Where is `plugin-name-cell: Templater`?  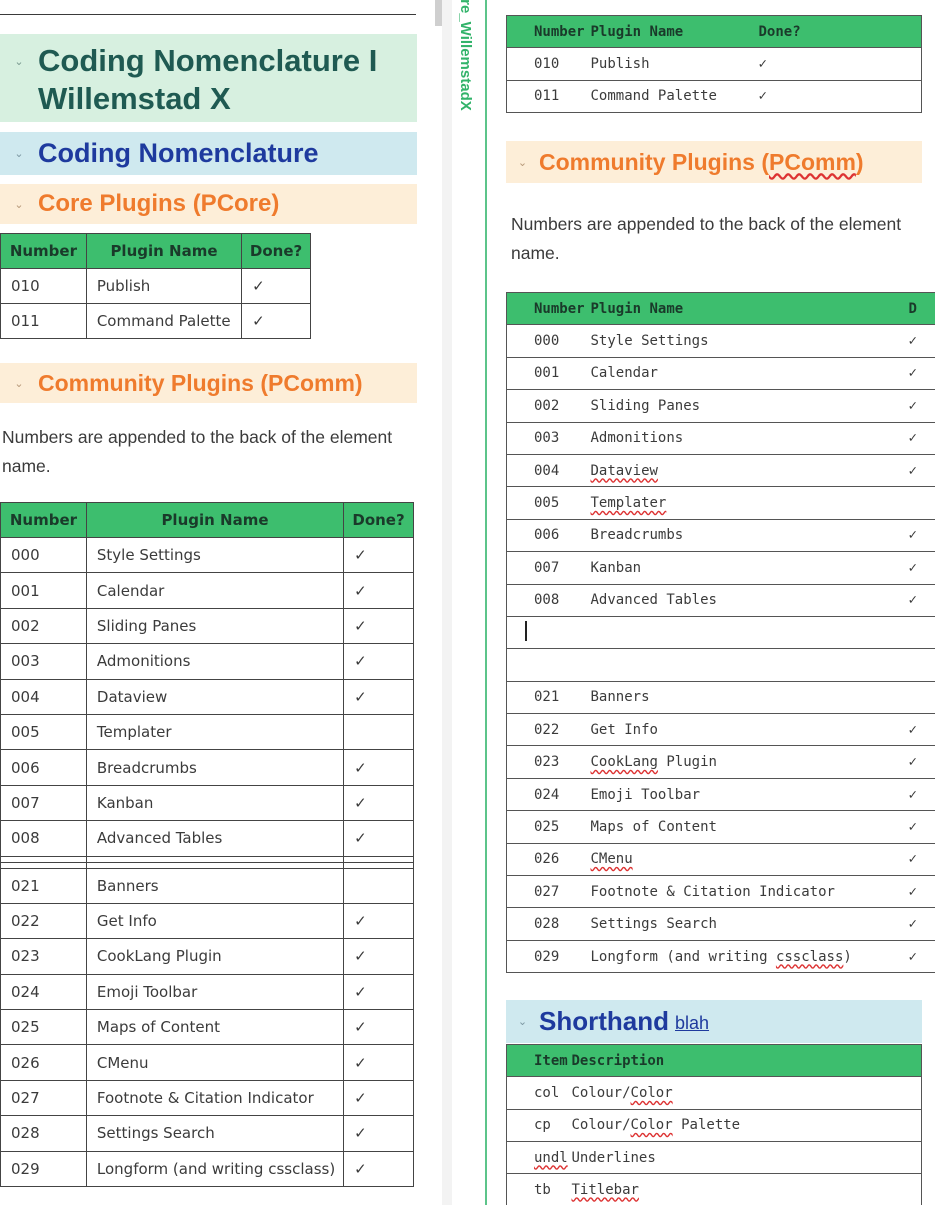 plugin-name-cell: Templater is located at coordinates (749, 503).